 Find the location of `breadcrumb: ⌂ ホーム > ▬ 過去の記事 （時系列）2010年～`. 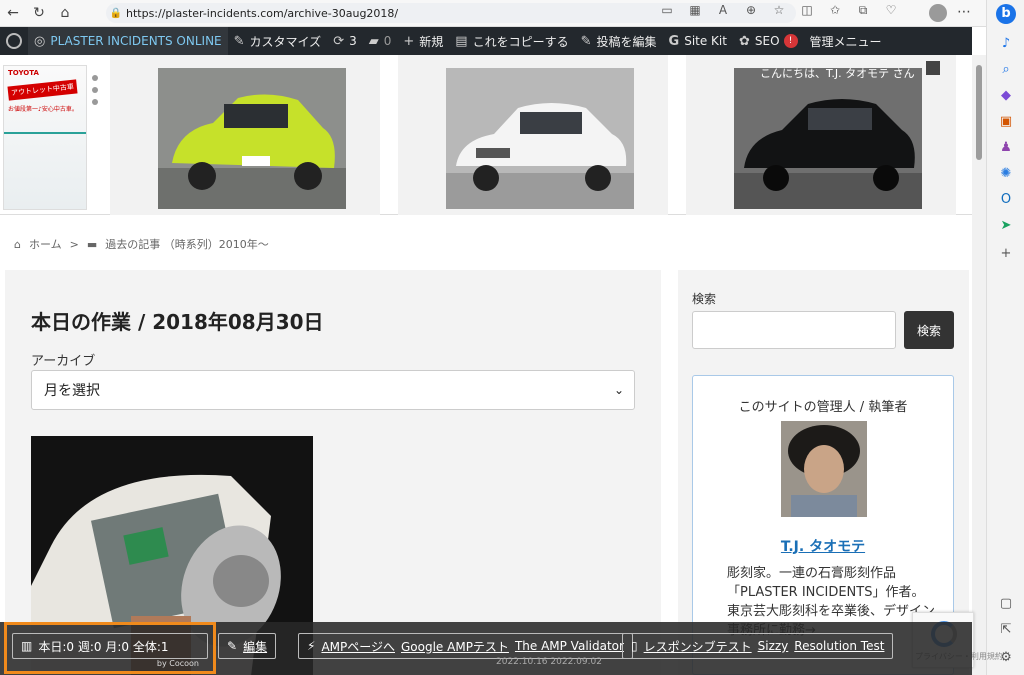

breadcrumb: ⌂ ホーム > ▬ 過去の記事 （時系列）2010年～ is located at coordinates (141, 244).